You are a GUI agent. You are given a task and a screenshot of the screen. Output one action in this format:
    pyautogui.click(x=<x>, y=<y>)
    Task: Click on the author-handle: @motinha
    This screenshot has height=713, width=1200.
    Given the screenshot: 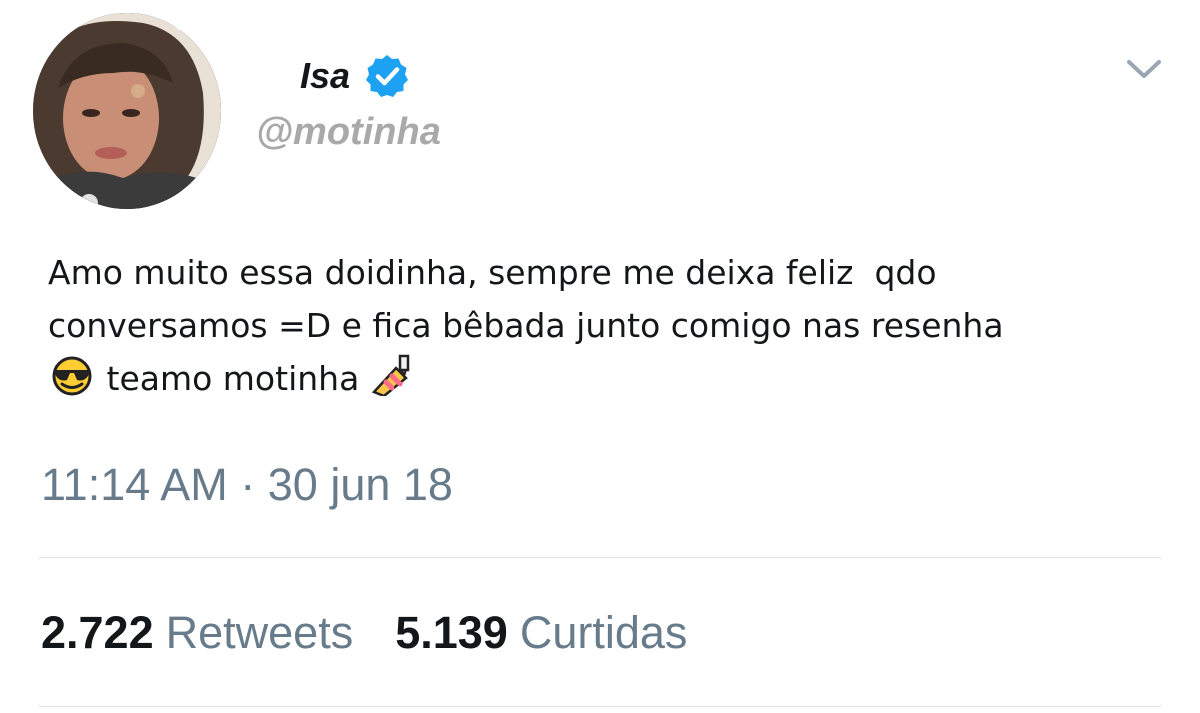 What is the action you would take?
    pyautogui.click(x=348, y=132)
    